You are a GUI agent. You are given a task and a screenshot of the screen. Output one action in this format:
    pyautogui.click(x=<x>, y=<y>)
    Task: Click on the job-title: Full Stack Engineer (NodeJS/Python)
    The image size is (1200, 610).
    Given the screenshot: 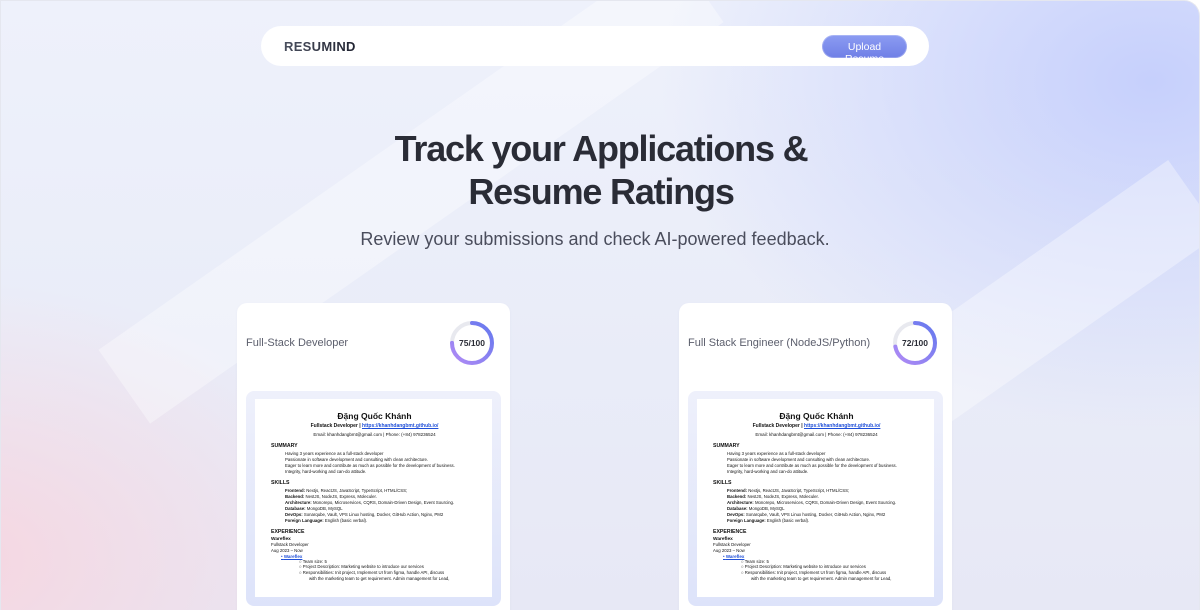 What is the action you would take?
    pyautogui.click(x=779, y=343)
    